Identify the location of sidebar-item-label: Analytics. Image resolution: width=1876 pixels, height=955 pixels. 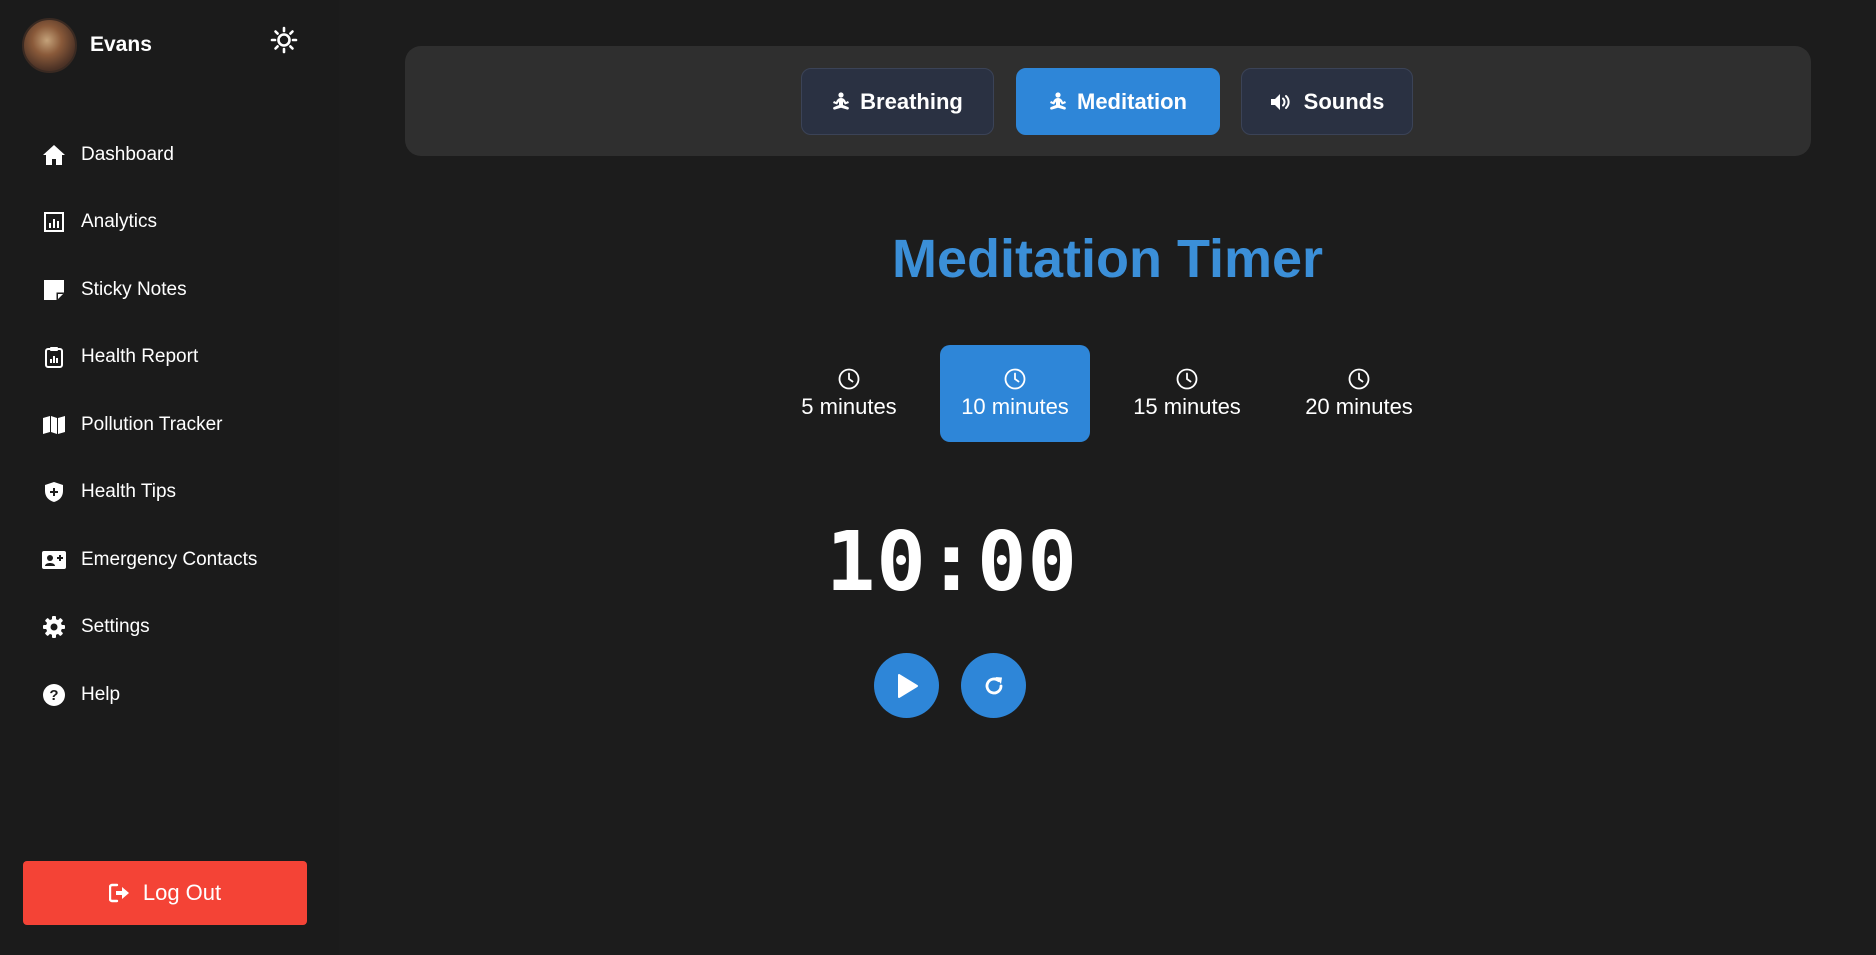
(119, 222).